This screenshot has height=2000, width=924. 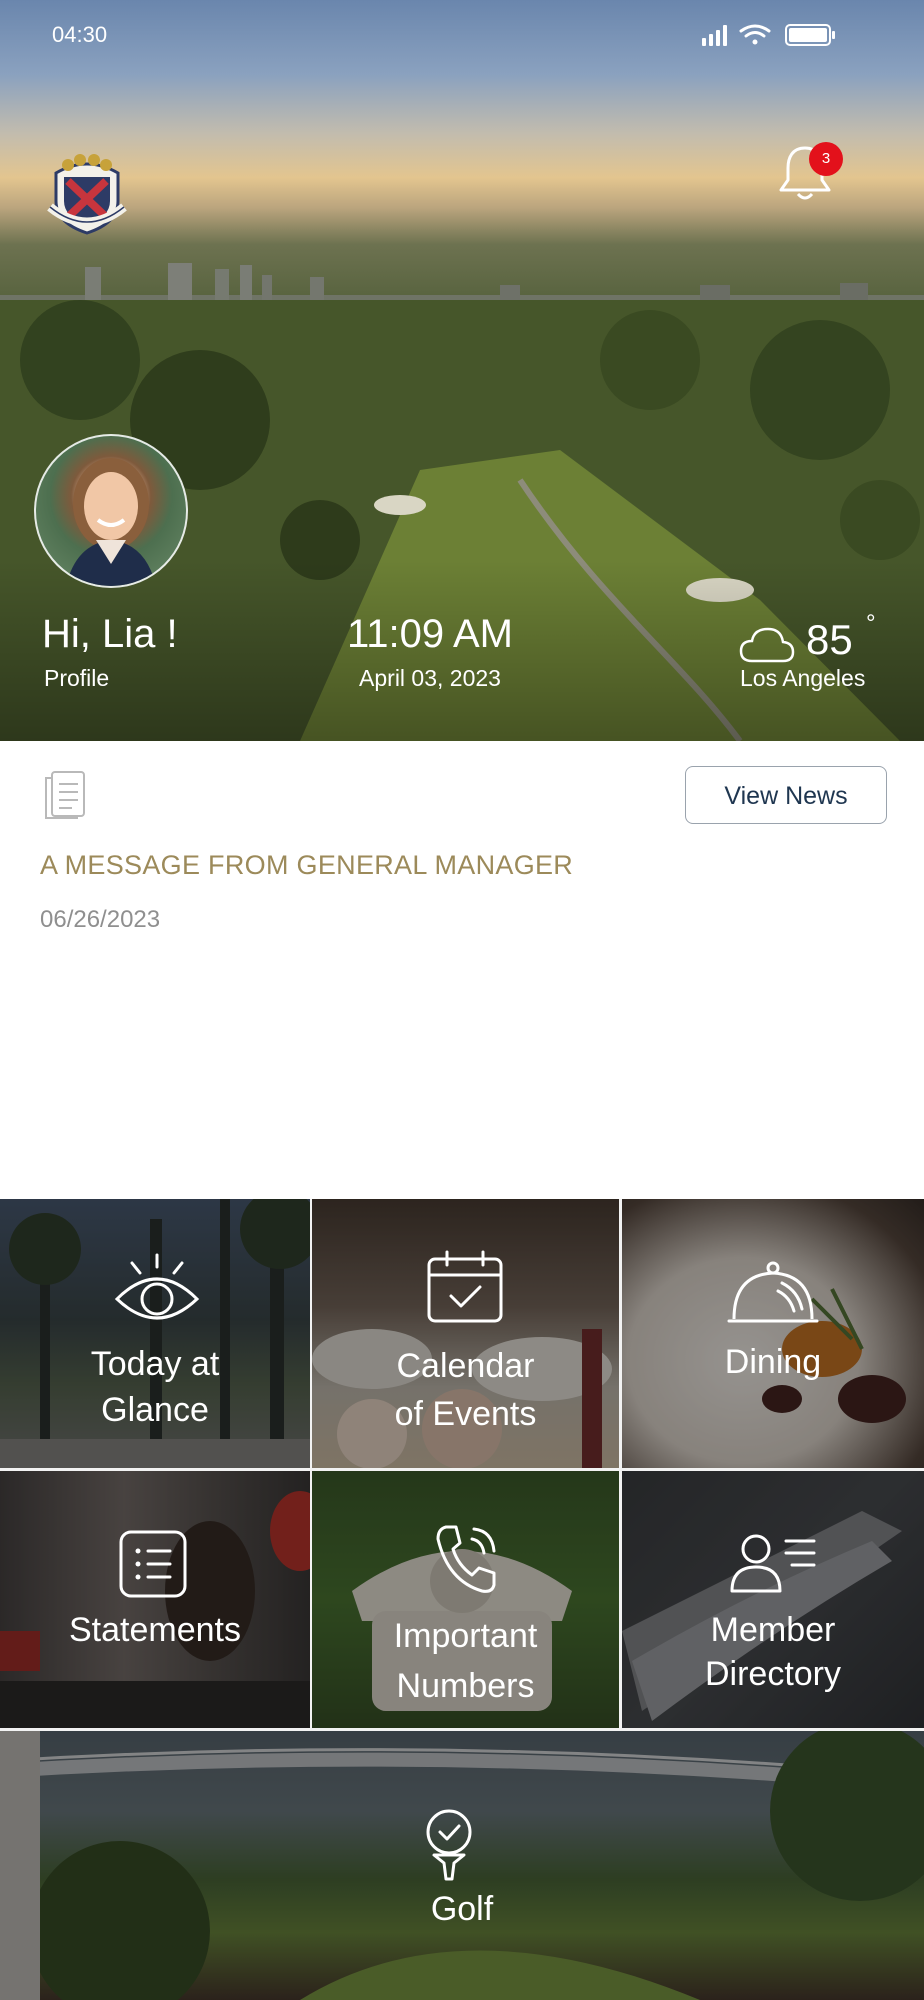 I want to click on profile-avatar, so click(x=111, y=511).